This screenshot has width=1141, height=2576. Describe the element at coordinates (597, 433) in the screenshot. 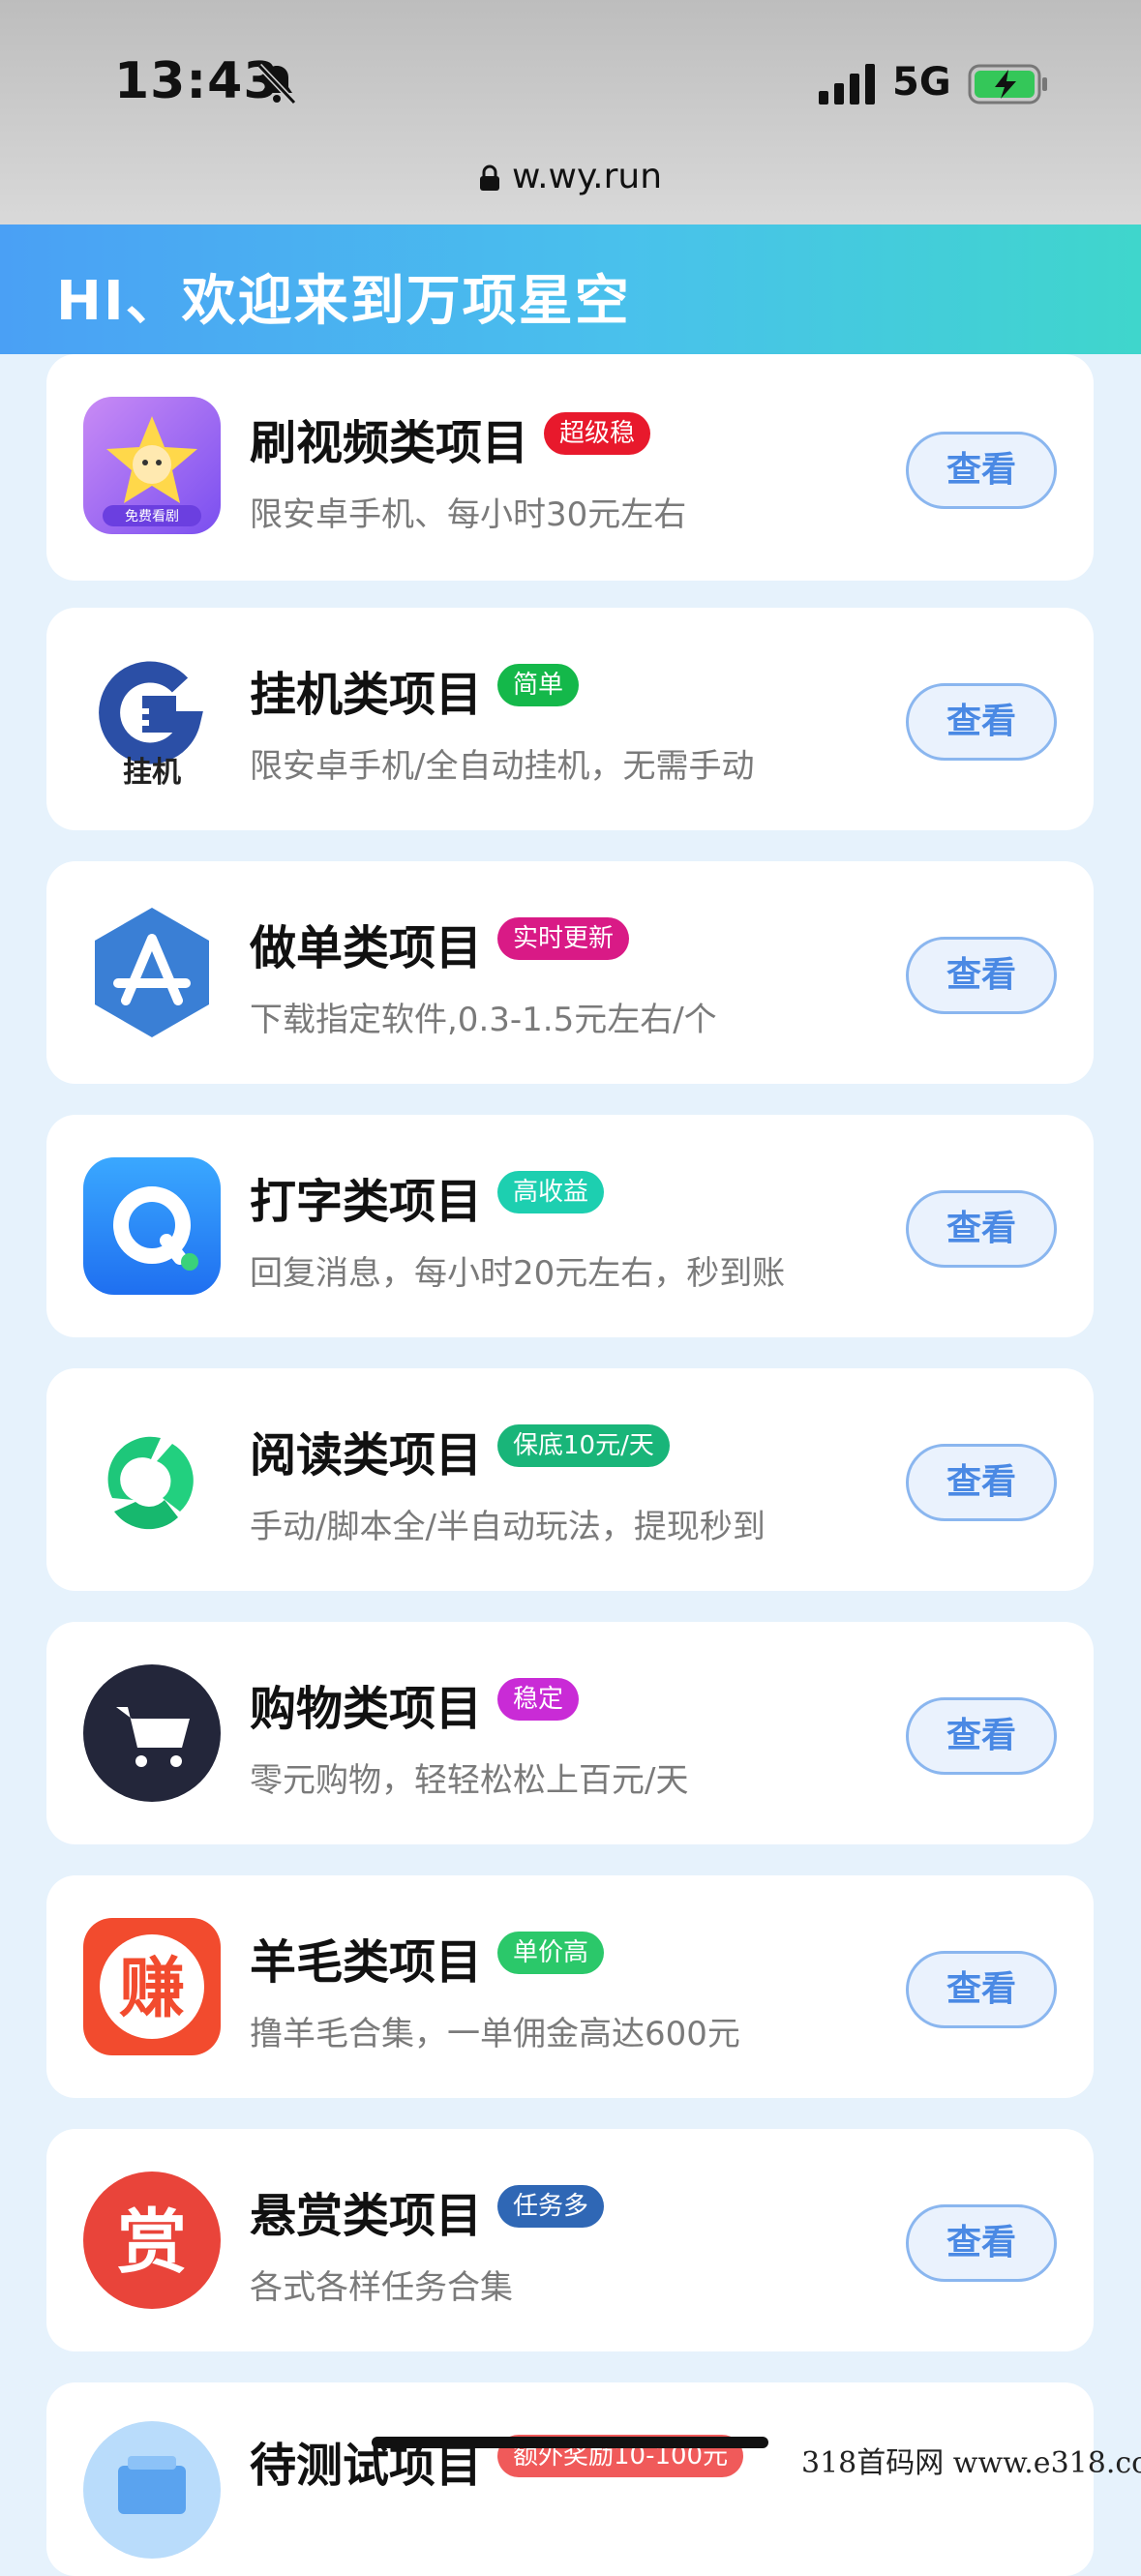

I see `project-tag: 超级稳` at that location.